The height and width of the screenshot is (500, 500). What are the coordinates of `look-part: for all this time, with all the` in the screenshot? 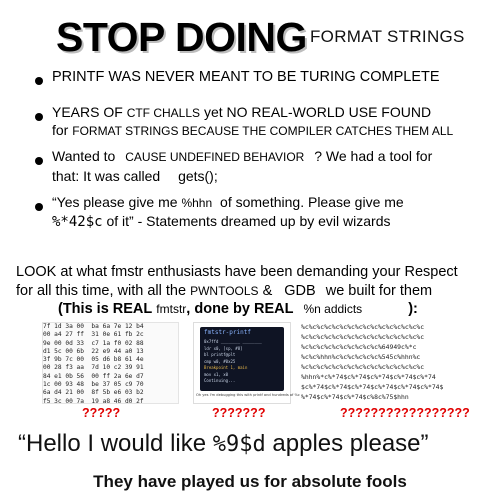 It's located at (101, 291).